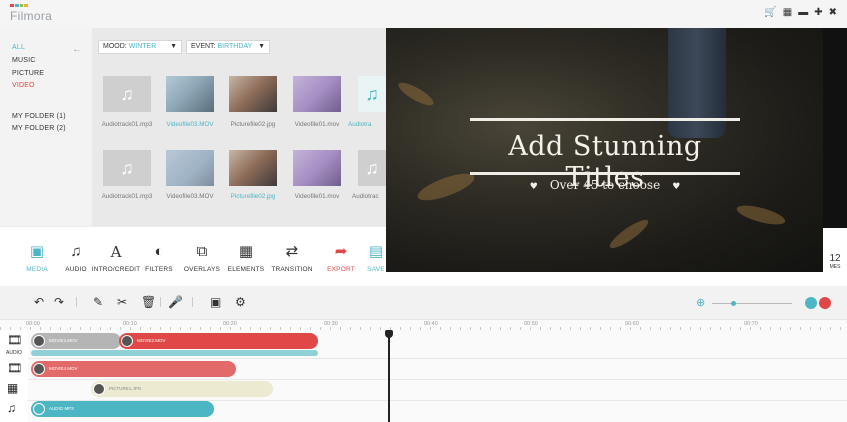 This screenshot has height=422, width=847. What do you see at coordinates (18, 47) in the screenshot?
I see `category-all: ALL` at bounding box center [18, 47].